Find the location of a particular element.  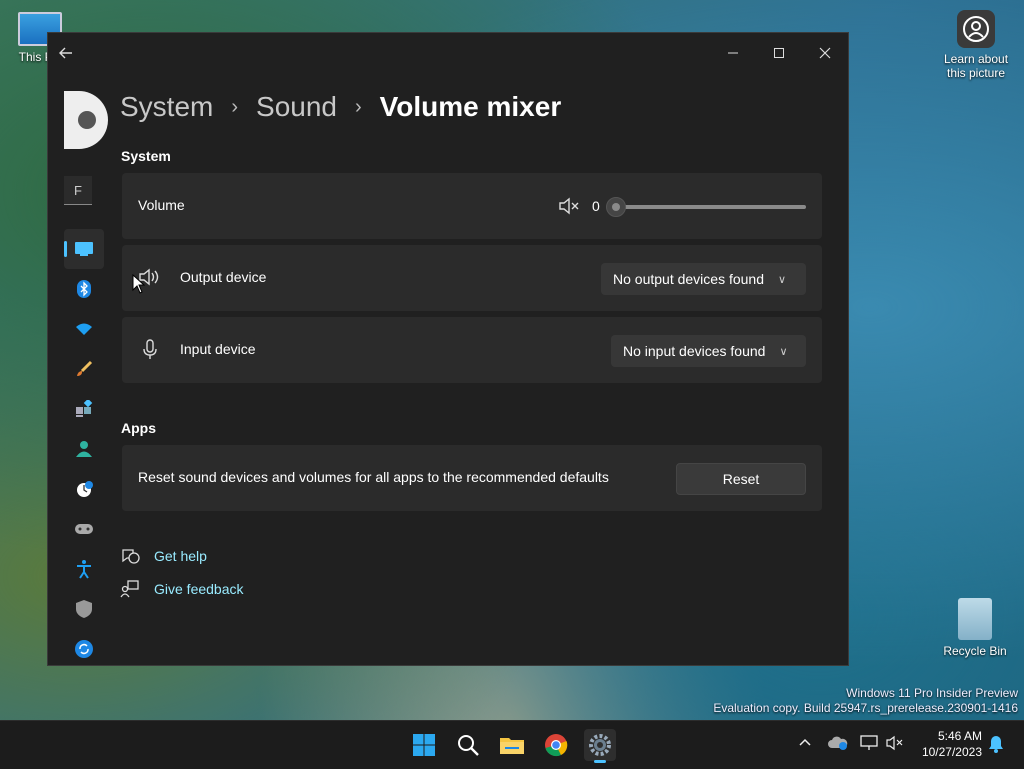

accessibility-icon is located at coordinates (84, 569).